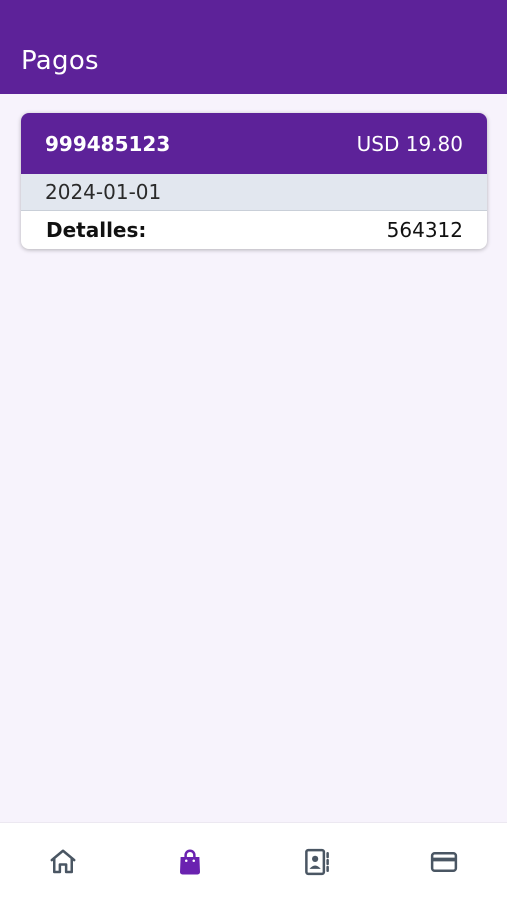  I want to click on page-title: Pagos, so click(60, 61).